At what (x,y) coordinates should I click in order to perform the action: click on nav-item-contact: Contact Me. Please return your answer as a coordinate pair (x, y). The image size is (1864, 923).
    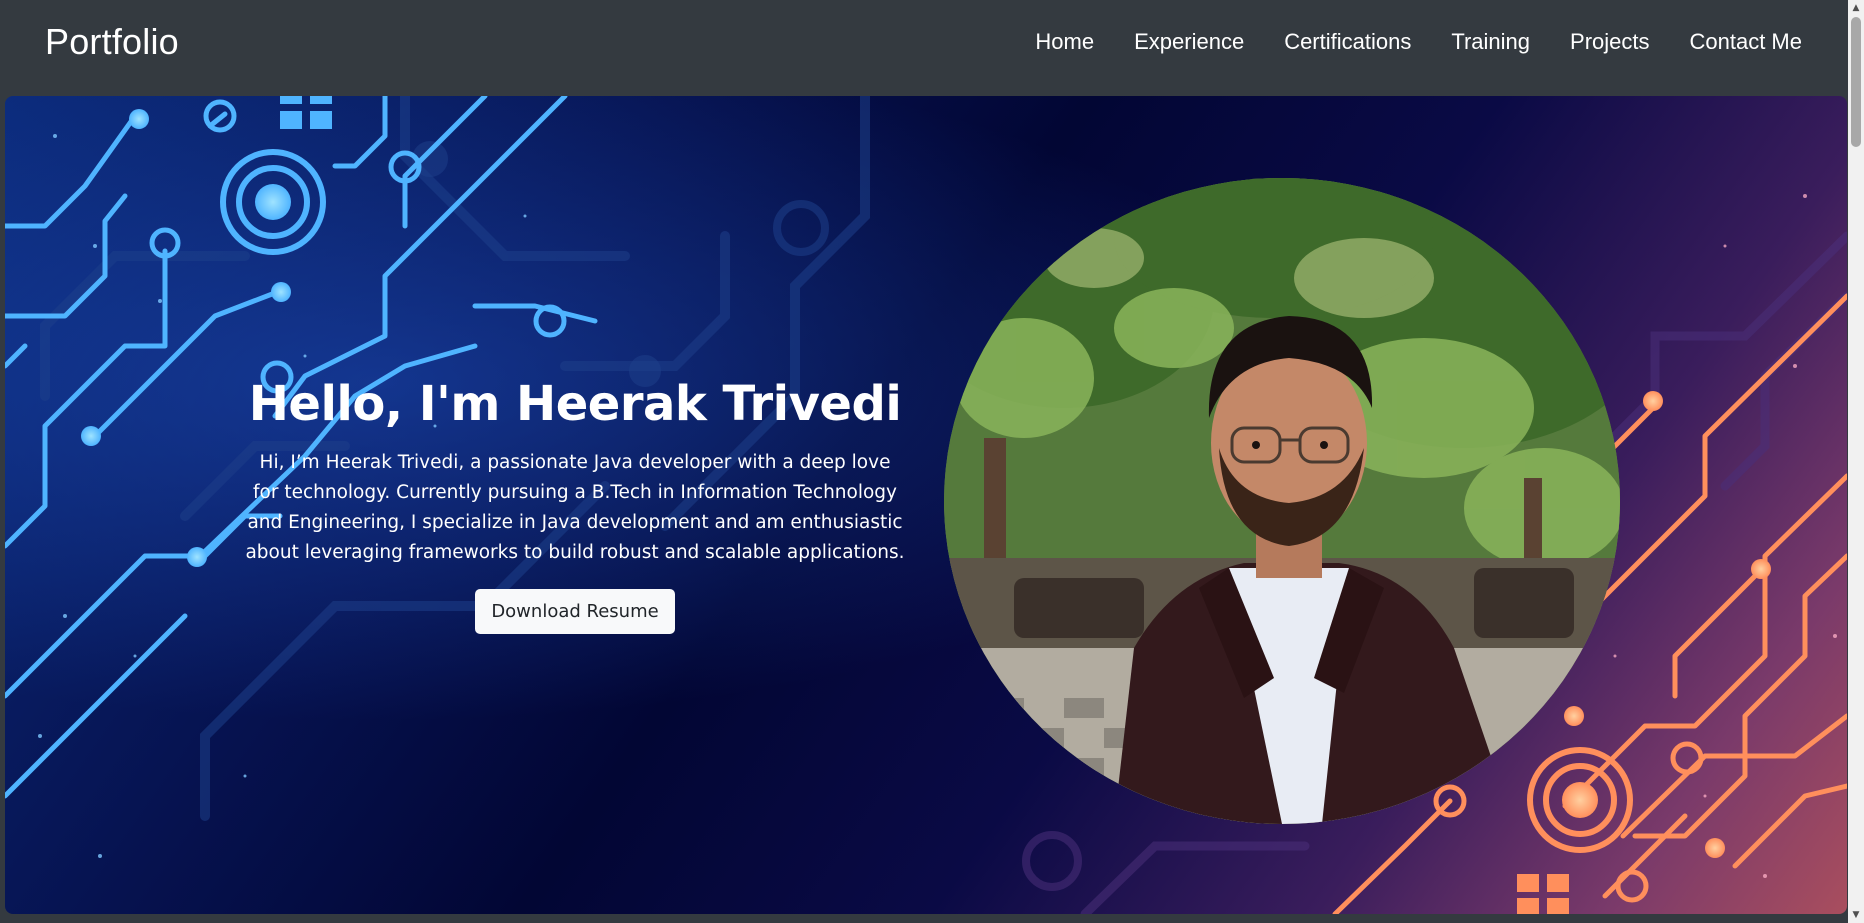
    Looking at the image, I should click on (1746, 42).